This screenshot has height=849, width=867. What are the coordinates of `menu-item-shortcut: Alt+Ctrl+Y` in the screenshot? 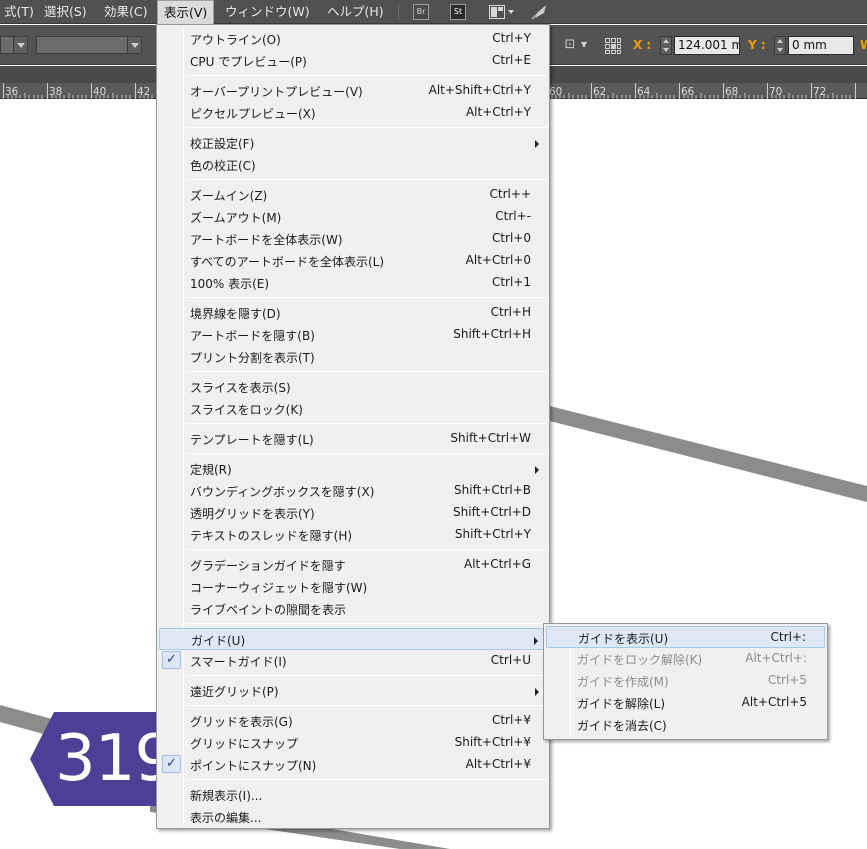 It's located at (498, 112).